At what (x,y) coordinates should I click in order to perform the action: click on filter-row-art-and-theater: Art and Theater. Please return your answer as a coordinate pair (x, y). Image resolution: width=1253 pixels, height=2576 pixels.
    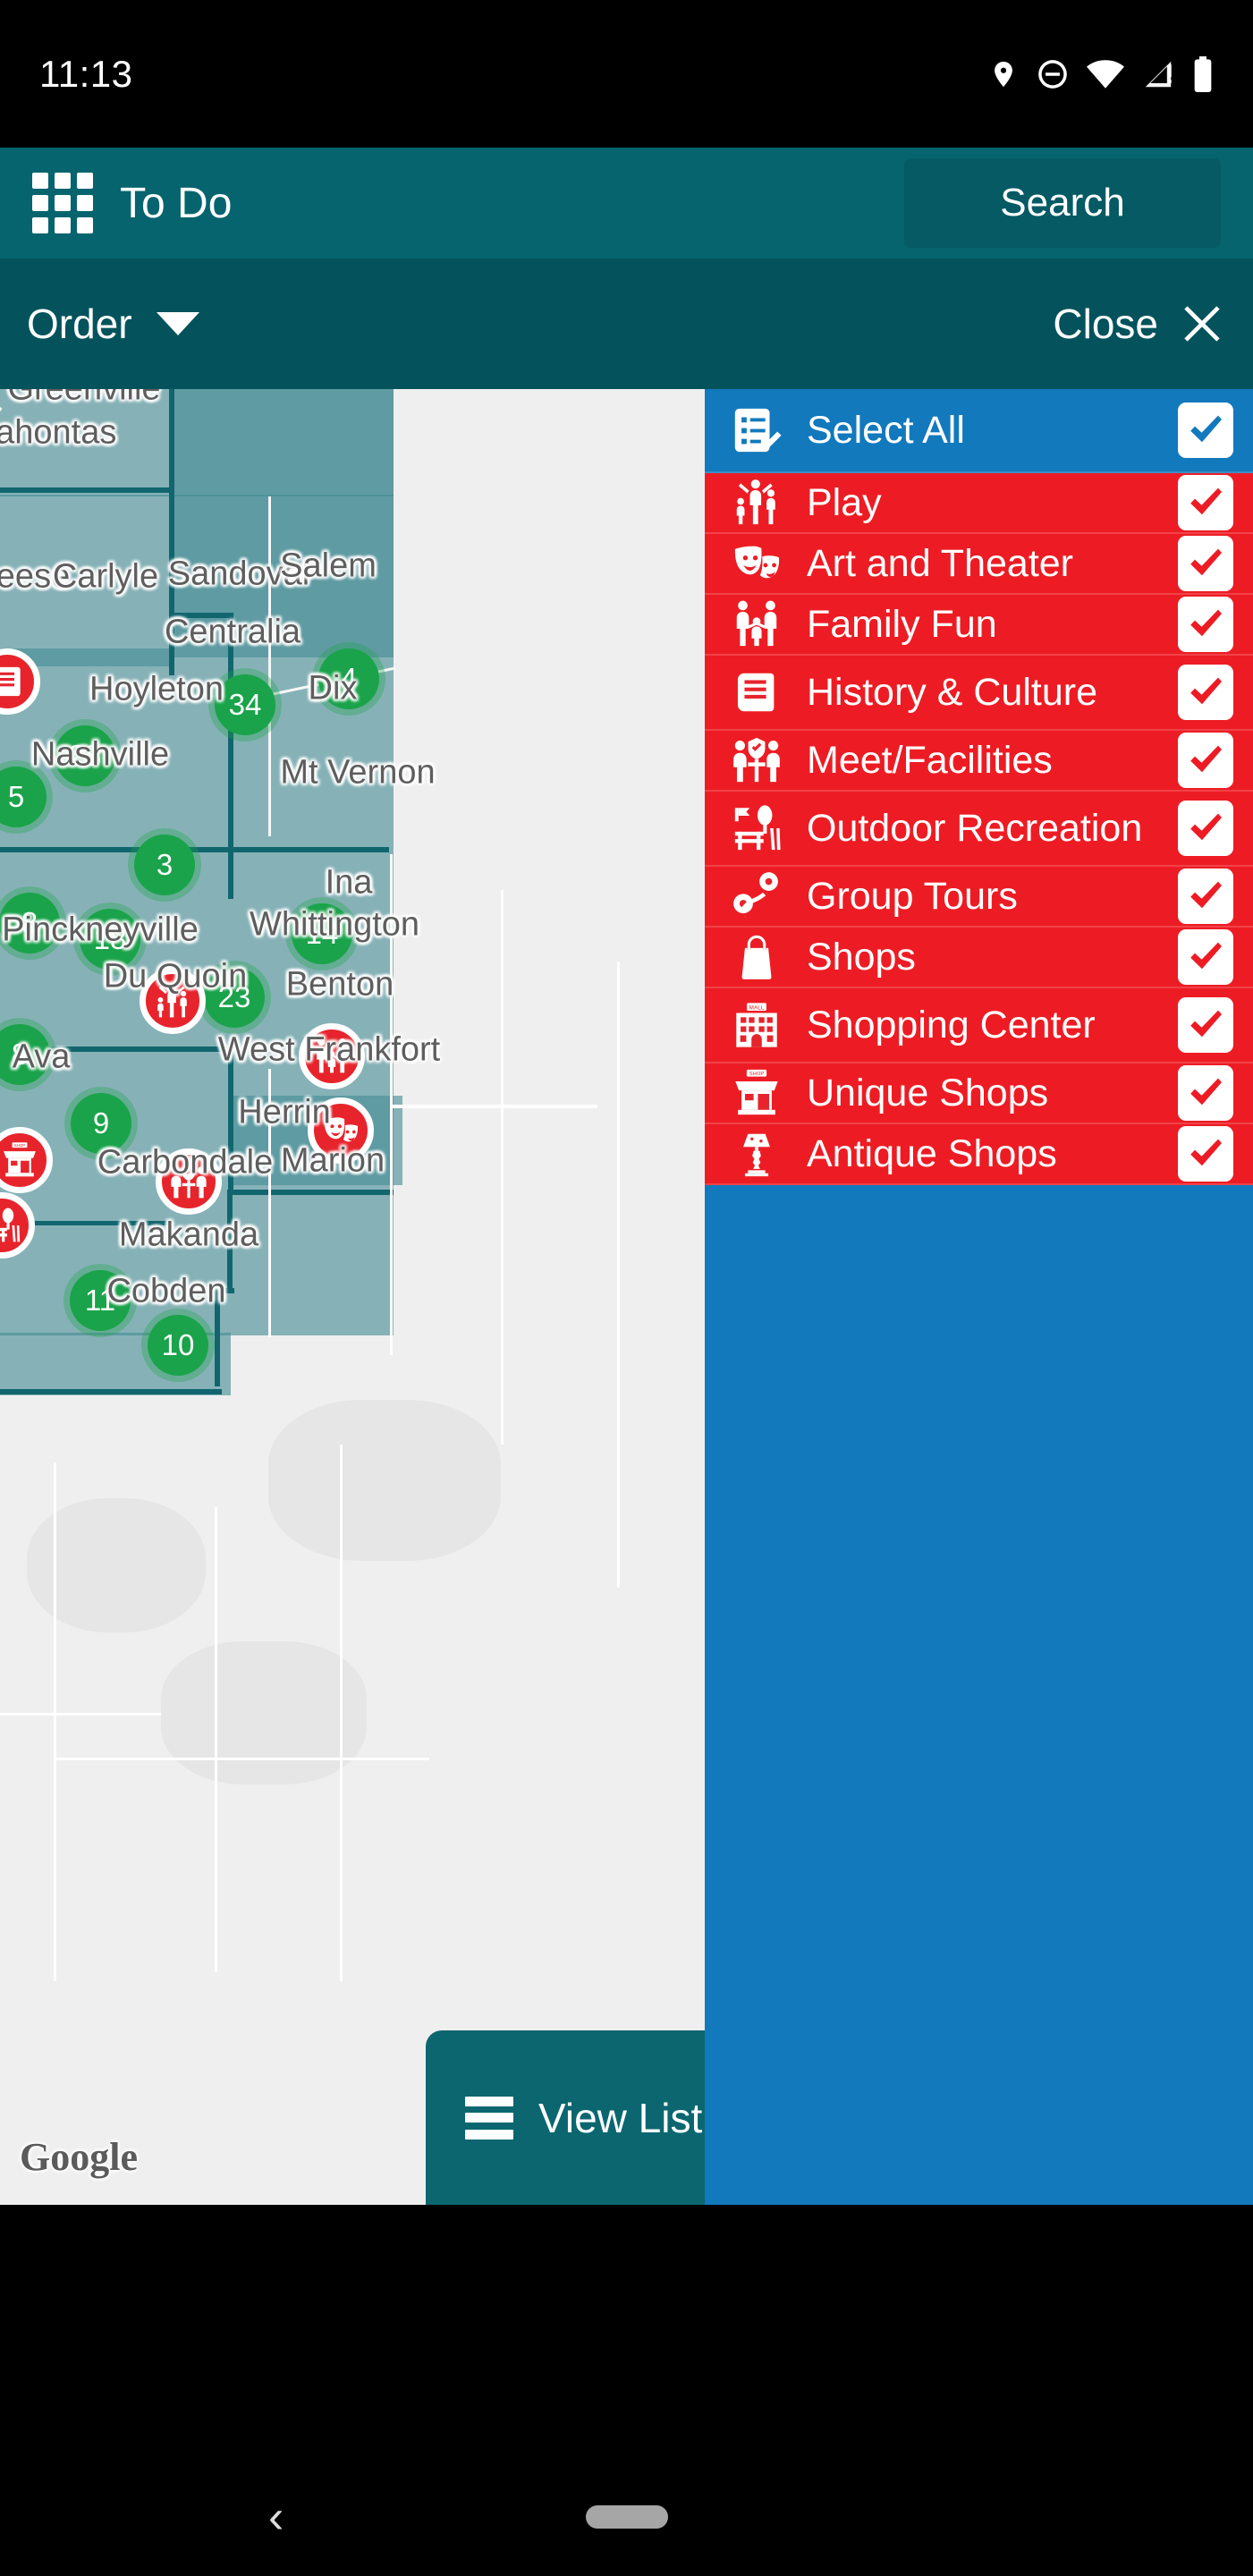
    Looking at the image, I should click on (979, 564).